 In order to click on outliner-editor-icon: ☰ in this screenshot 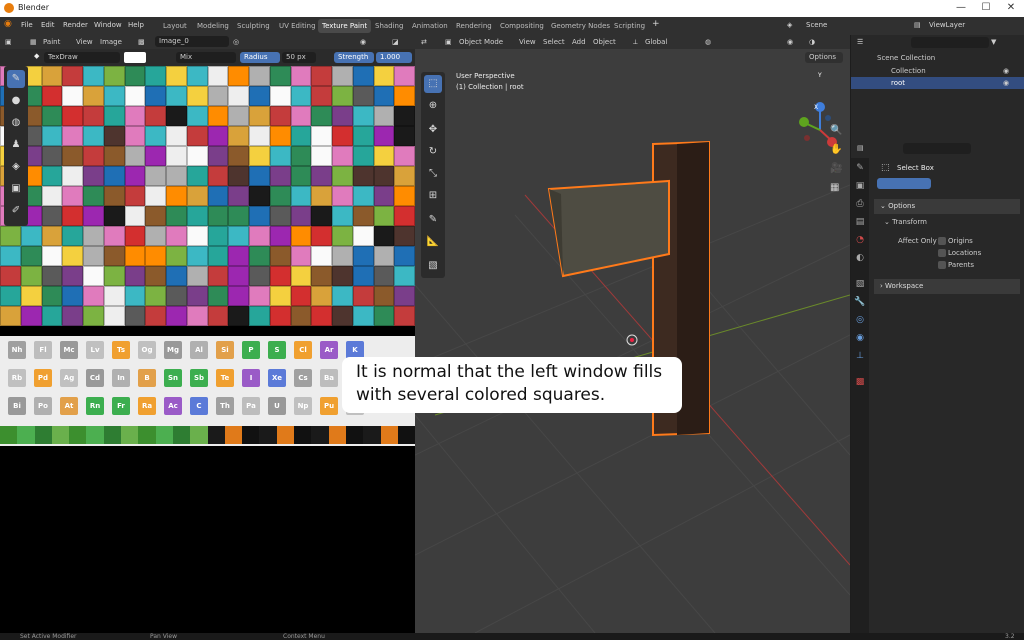, I will do `click(860, 42)`.